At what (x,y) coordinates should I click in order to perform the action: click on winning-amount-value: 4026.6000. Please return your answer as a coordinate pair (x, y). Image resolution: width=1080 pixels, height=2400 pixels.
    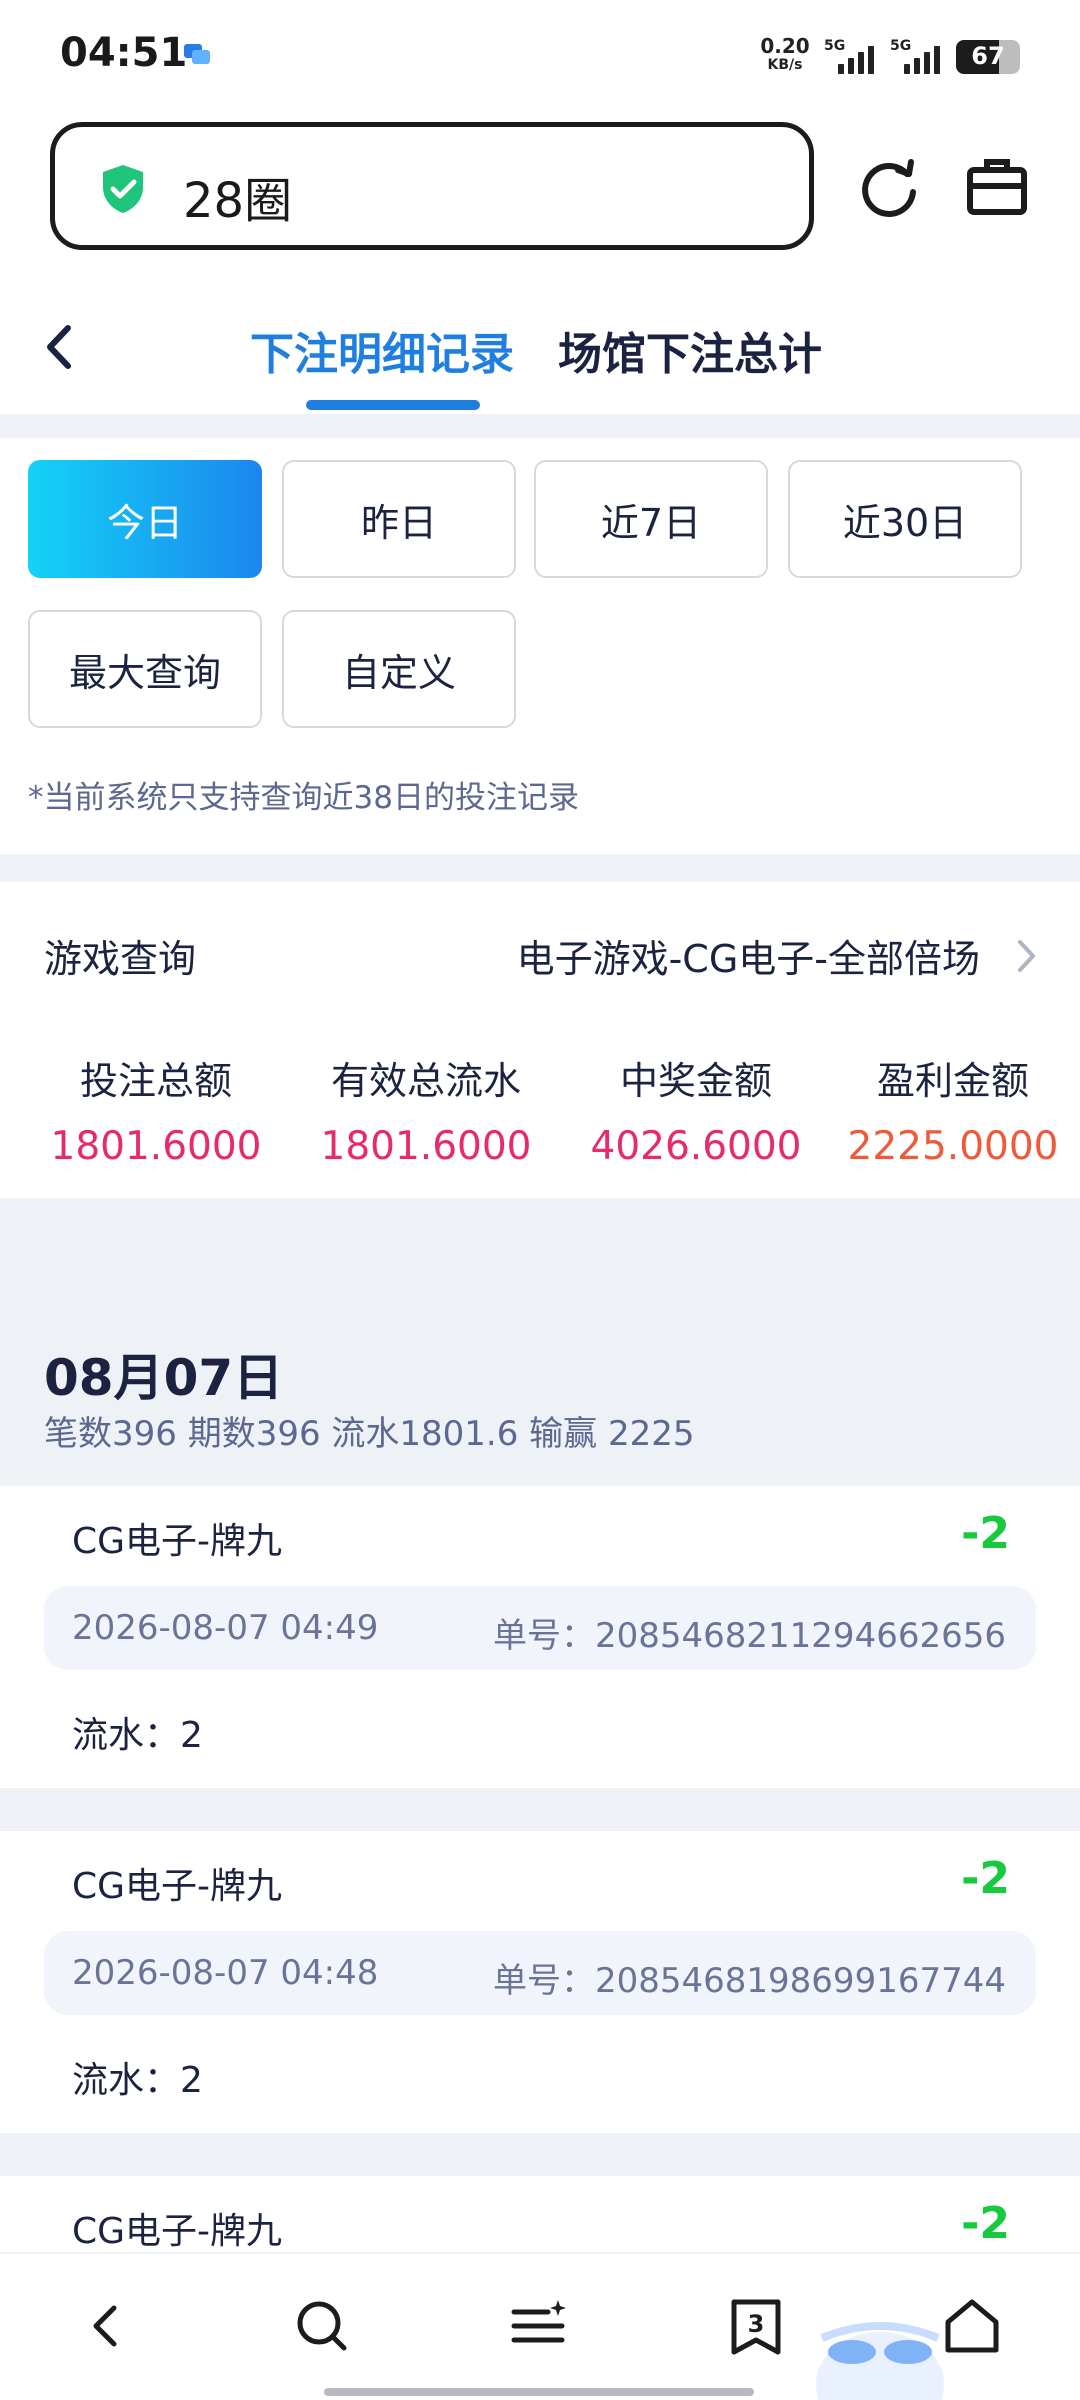
    Looking at the image, I should click on (696, 1146).